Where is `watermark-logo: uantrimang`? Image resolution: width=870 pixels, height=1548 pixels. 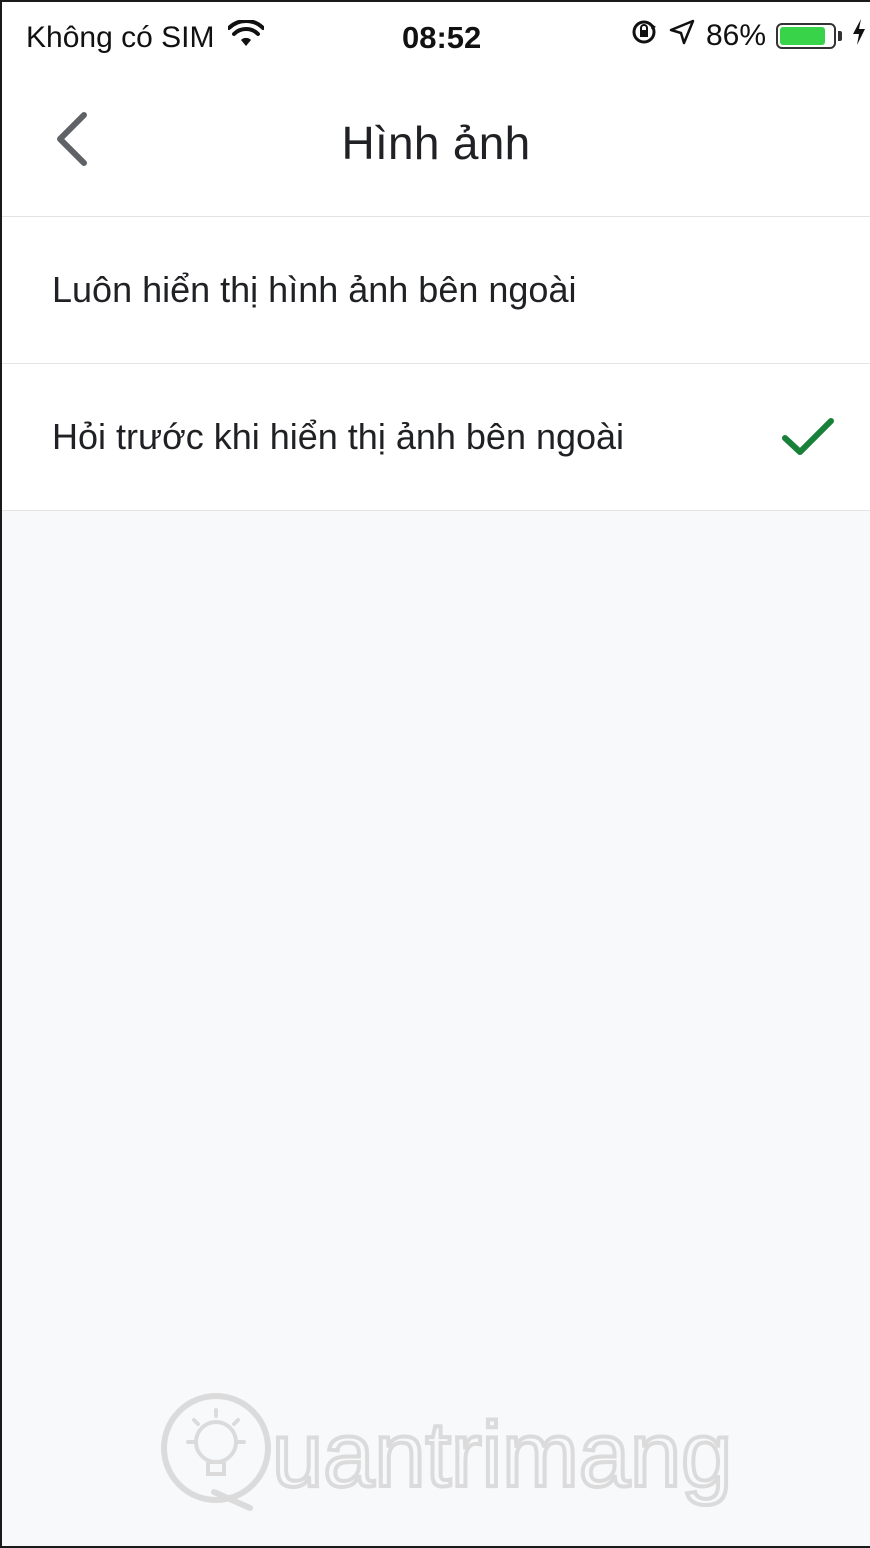
watermark-logo: uantrimang is located at coordinates (454, 1447).